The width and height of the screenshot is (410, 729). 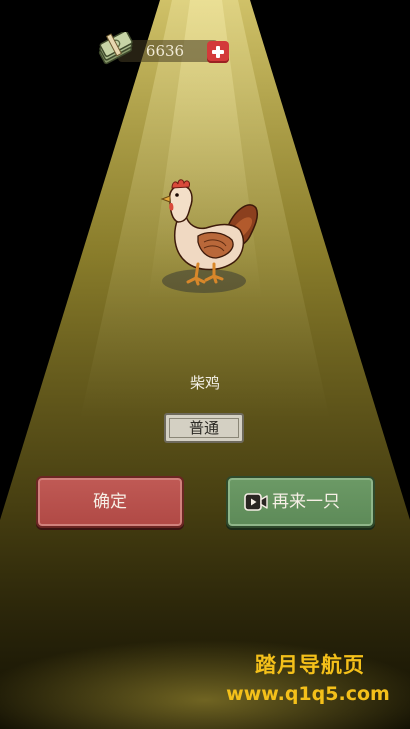 What do you see at coordinates (306, 502) in the screenshot?
I see `draw-again-button-label: 再来一只` at bounding box center [306, 502].